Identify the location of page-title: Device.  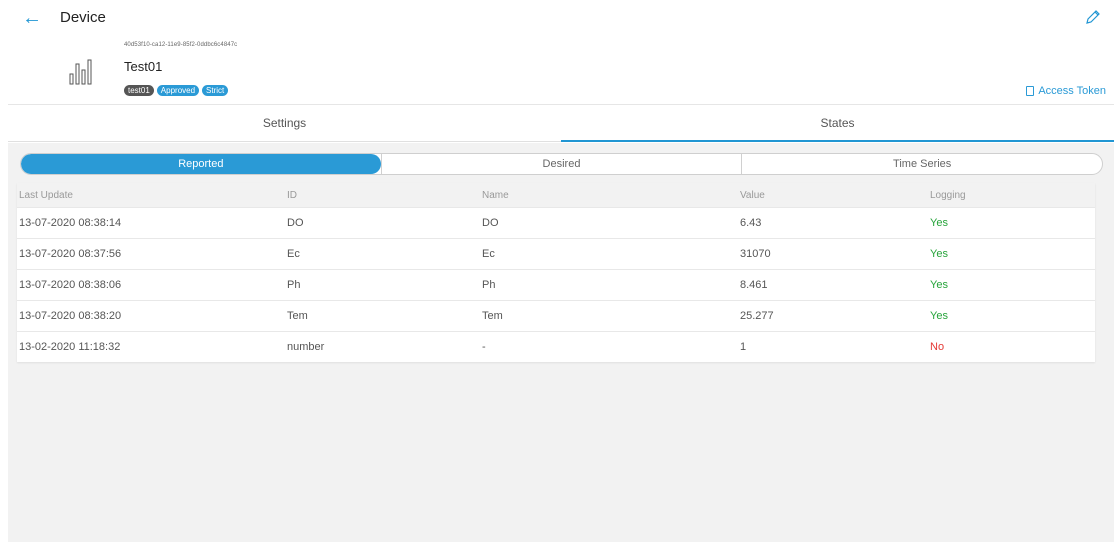
(83, 17).